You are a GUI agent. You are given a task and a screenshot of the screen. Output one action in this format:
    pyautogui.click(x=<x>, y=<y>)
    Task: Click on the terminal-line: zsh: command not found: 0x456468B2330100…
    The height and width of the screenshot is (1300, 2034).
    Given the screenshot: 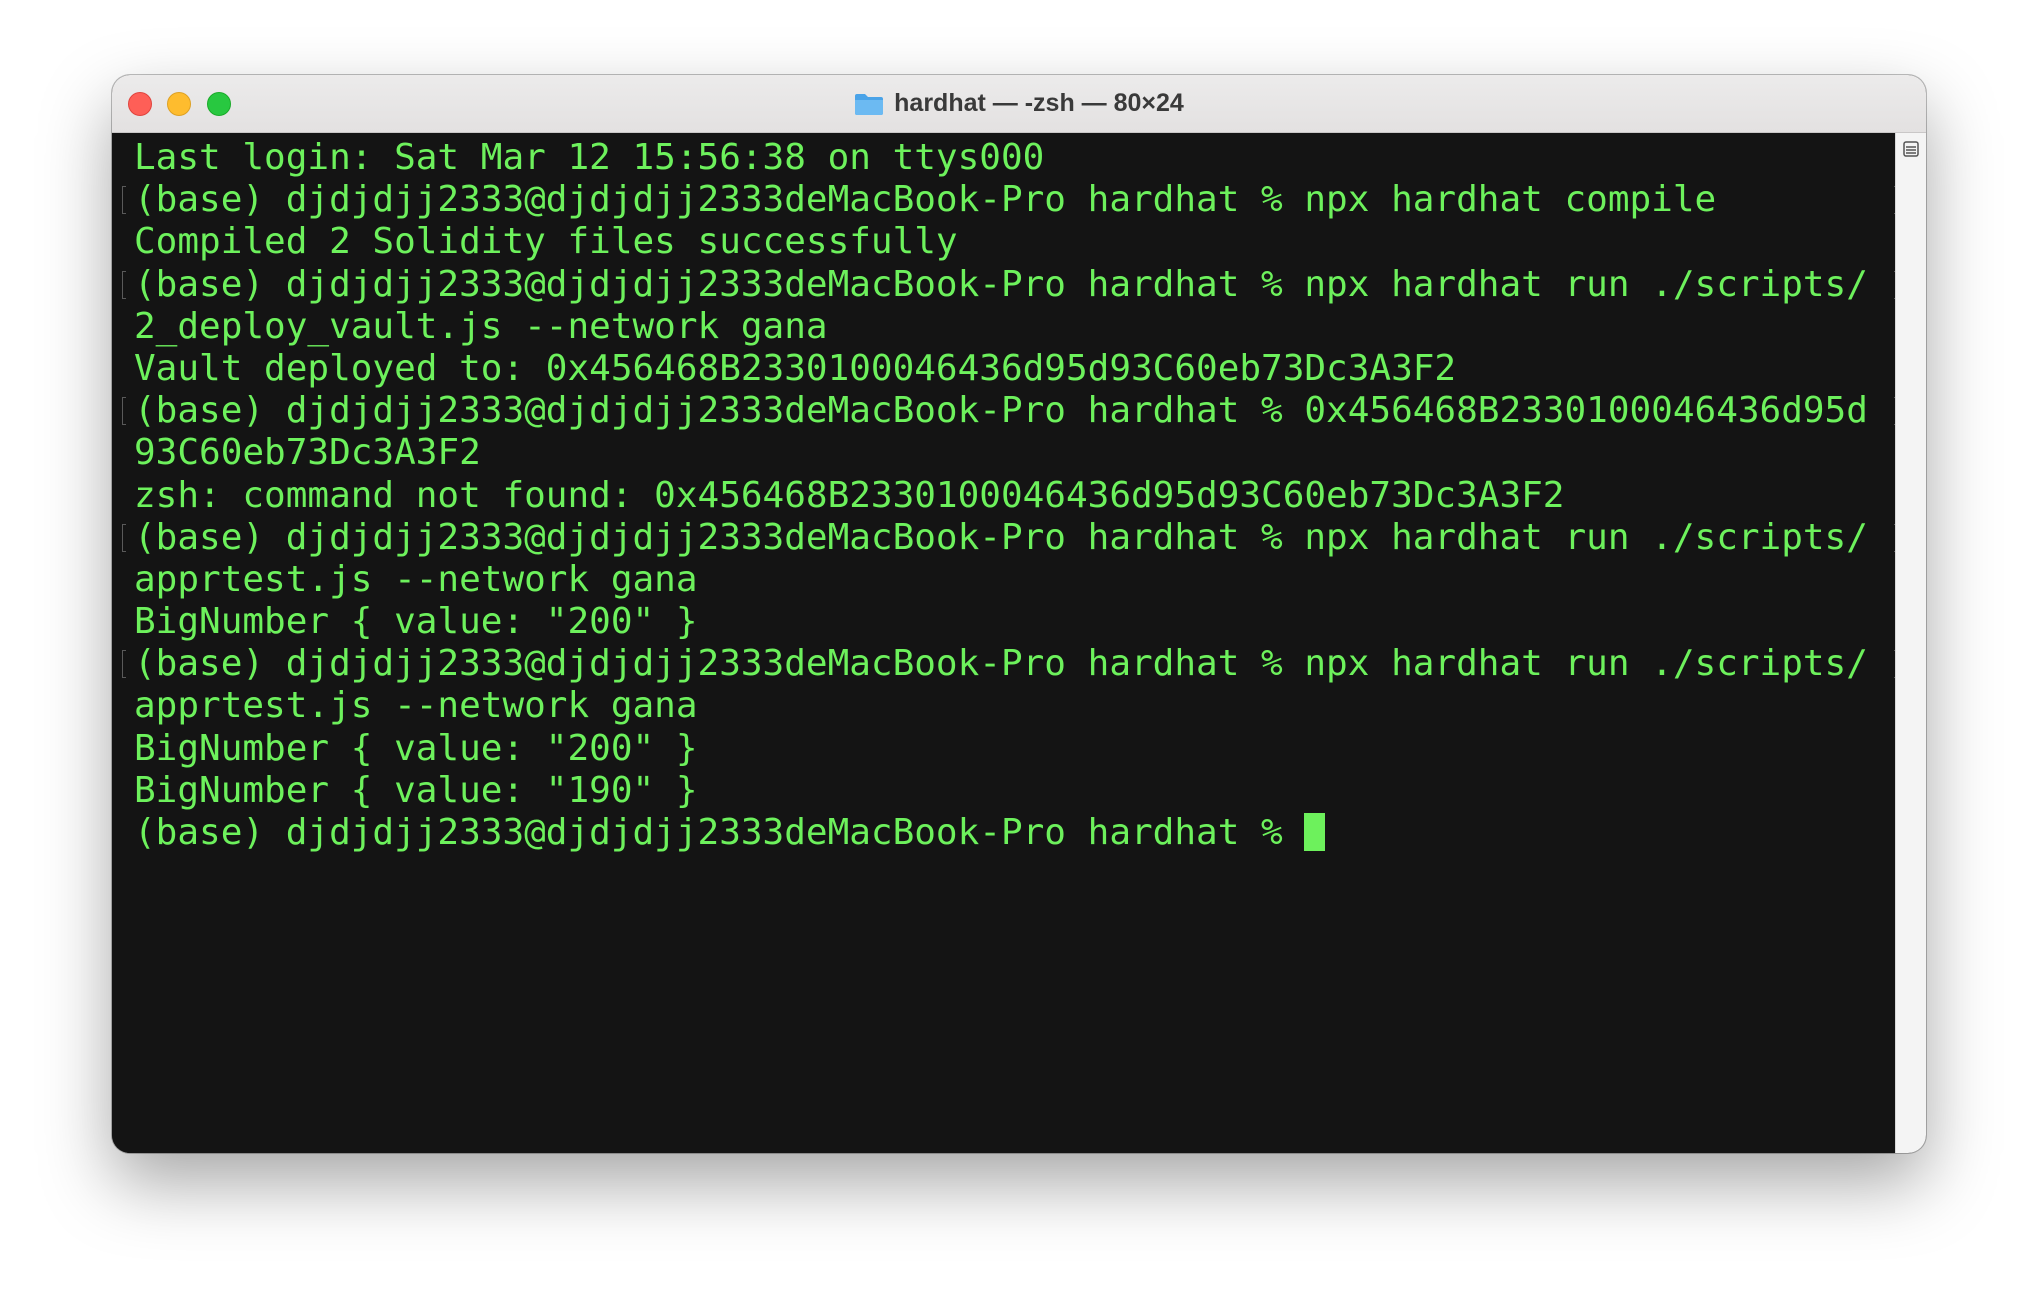 What is the action you would take?
    pyautogui.click(x=849, y=495)
    